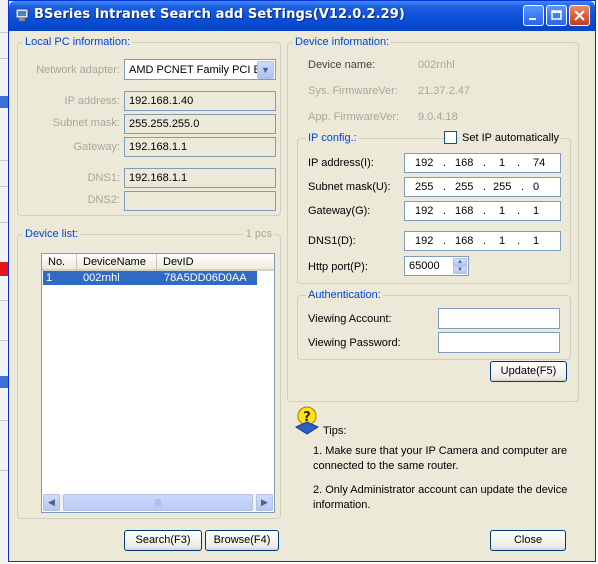 This screenshot has width=598, height=564. I want to click on sys-fw-value: 21.37.2.47, so click(444, 91).